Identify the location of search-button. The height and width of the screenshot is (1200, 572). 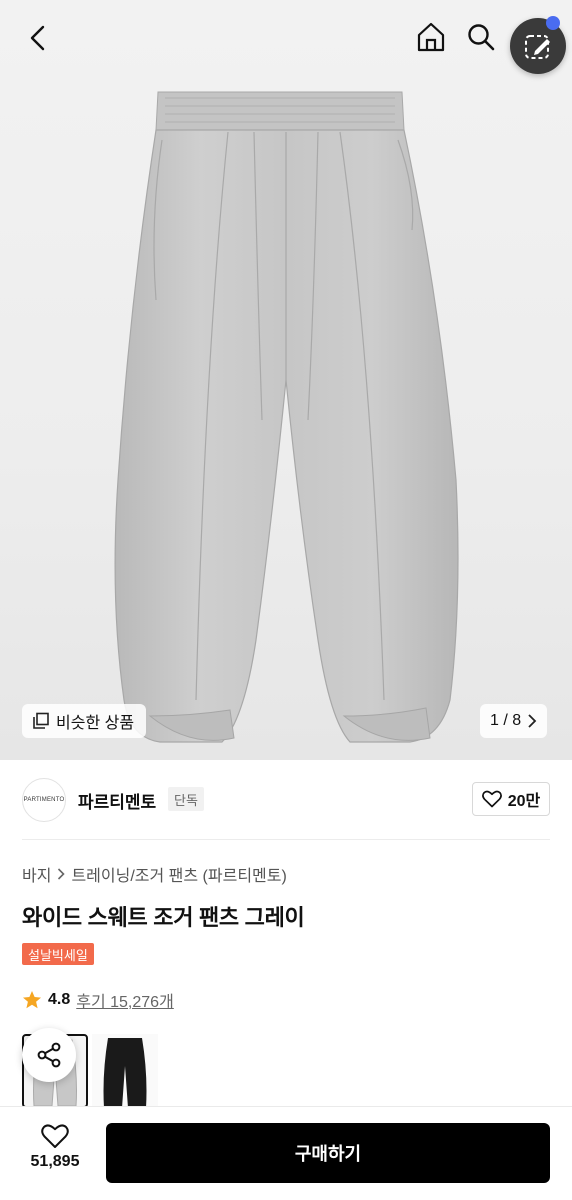
(481, 37).